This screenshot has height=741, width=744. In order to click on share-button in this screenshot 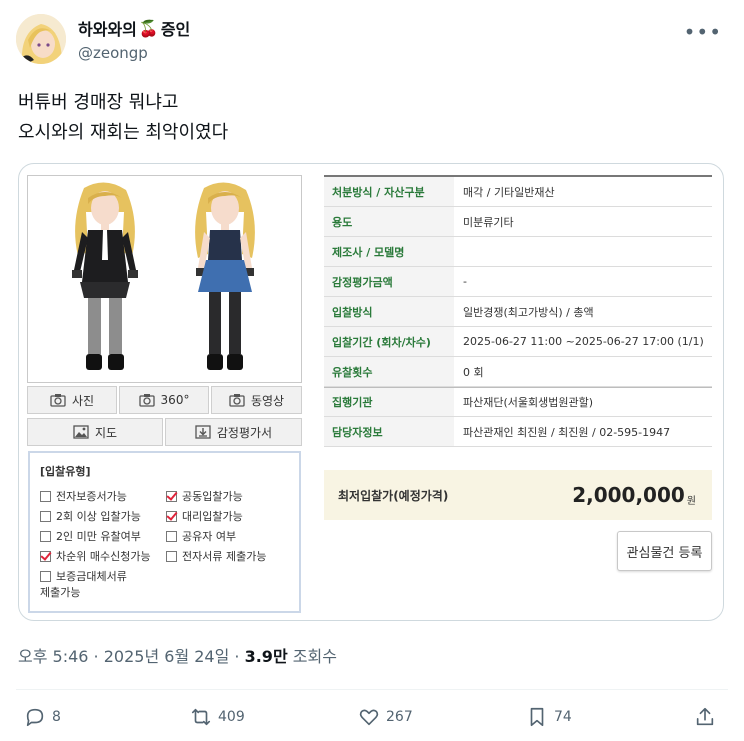, I will do `click(705, 717)`.